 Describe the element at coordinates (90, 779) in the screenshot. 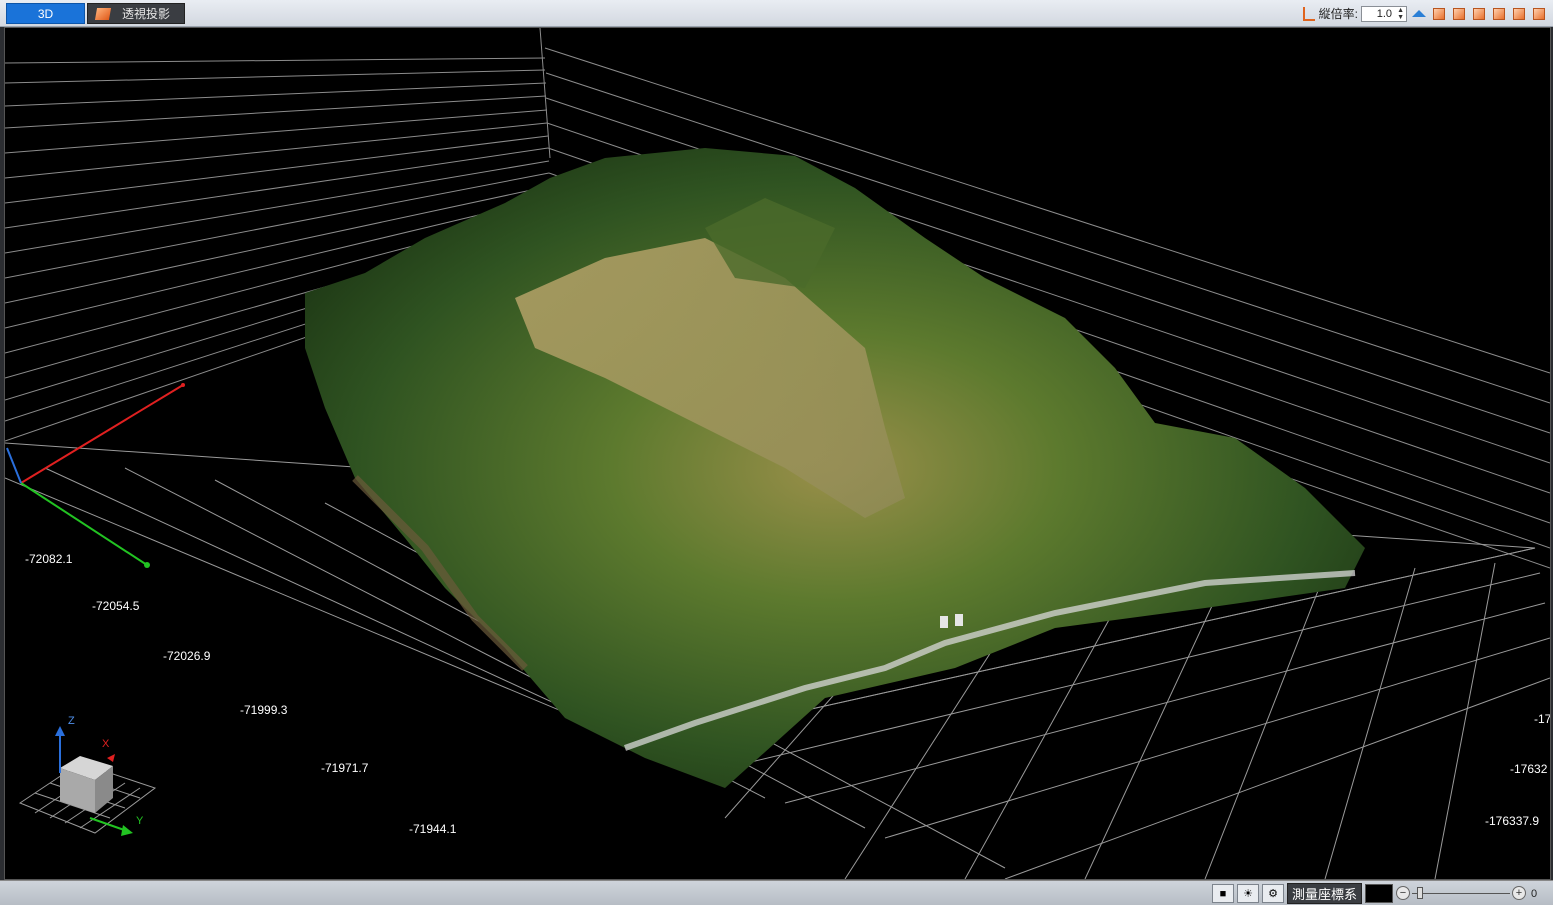

I see `navigation-cube: Z X Y` at that location.